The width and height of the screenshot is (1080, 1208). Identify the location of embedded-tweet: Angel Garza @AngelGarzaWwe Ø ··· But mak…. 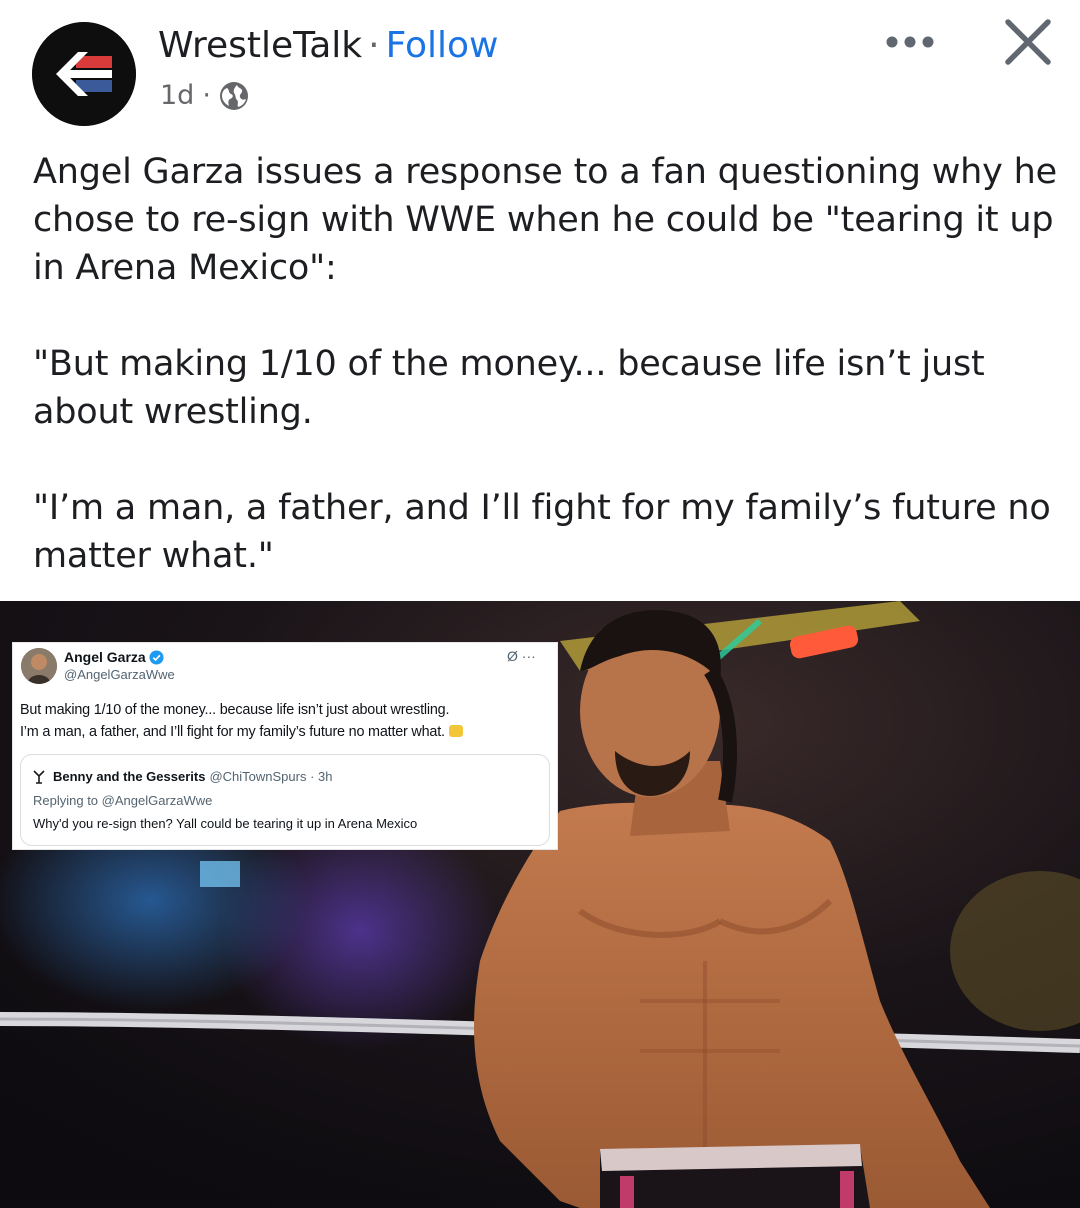
(285, 746).